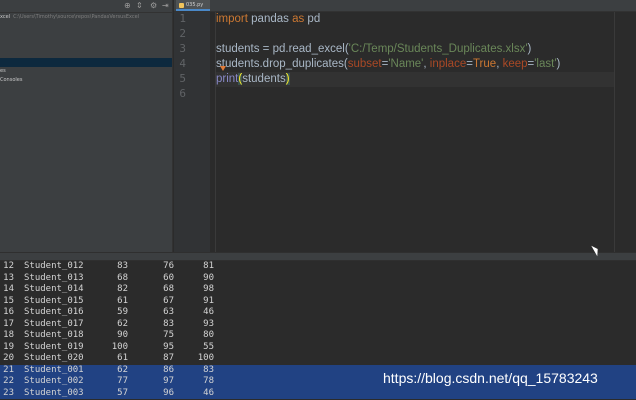  I want to click on gear-icon: ⚙, so click(153, 6).